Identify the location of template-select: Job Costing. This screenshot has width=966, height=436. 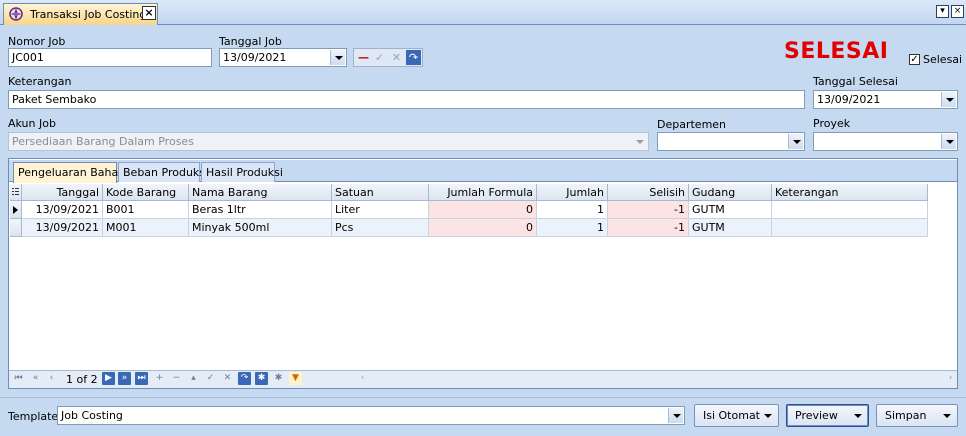
(371, 415).